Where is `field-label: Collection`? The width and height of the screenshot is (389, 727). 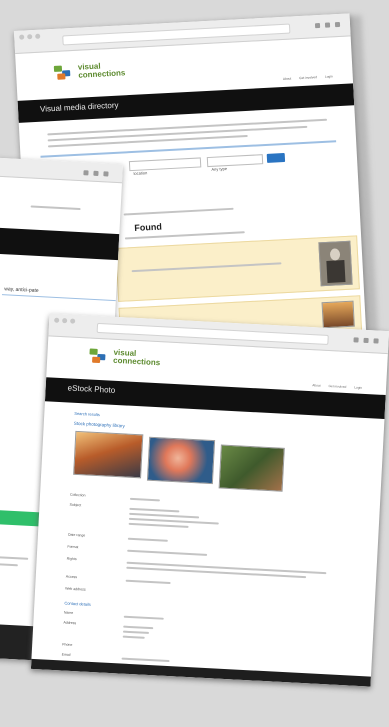 field-label: Collection is located at coordinates (77, 495).